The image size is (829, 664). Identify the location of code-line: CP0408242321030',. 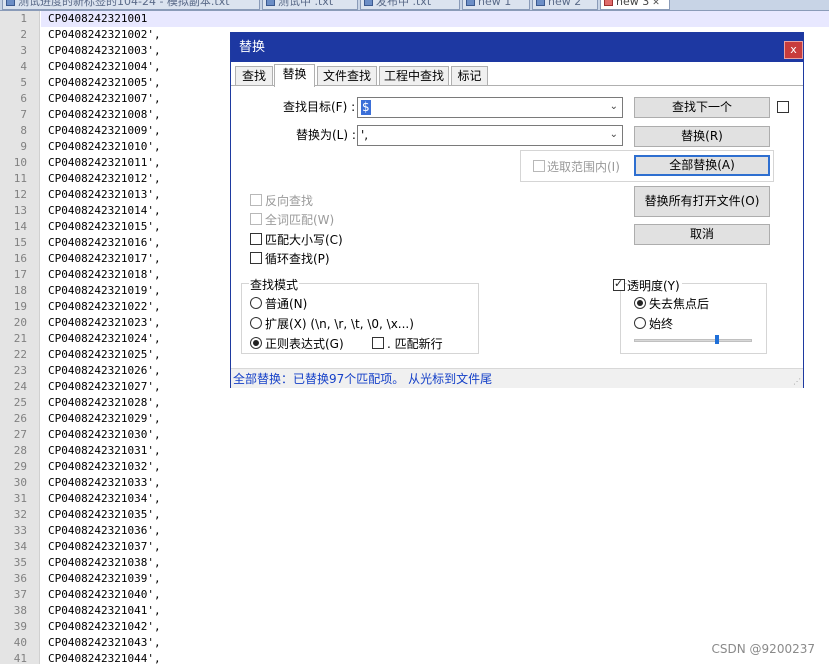
(104, 435).